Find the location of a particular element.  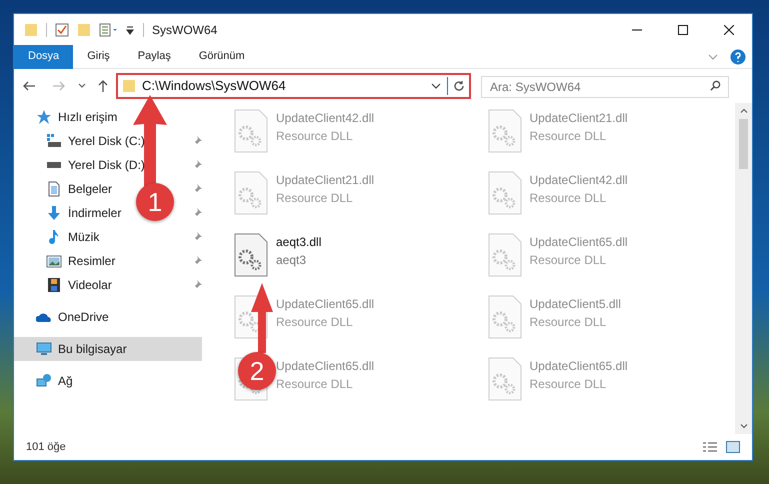

sidebar-item: Yerel Disk (C:) is located at coordinates (95, 141).